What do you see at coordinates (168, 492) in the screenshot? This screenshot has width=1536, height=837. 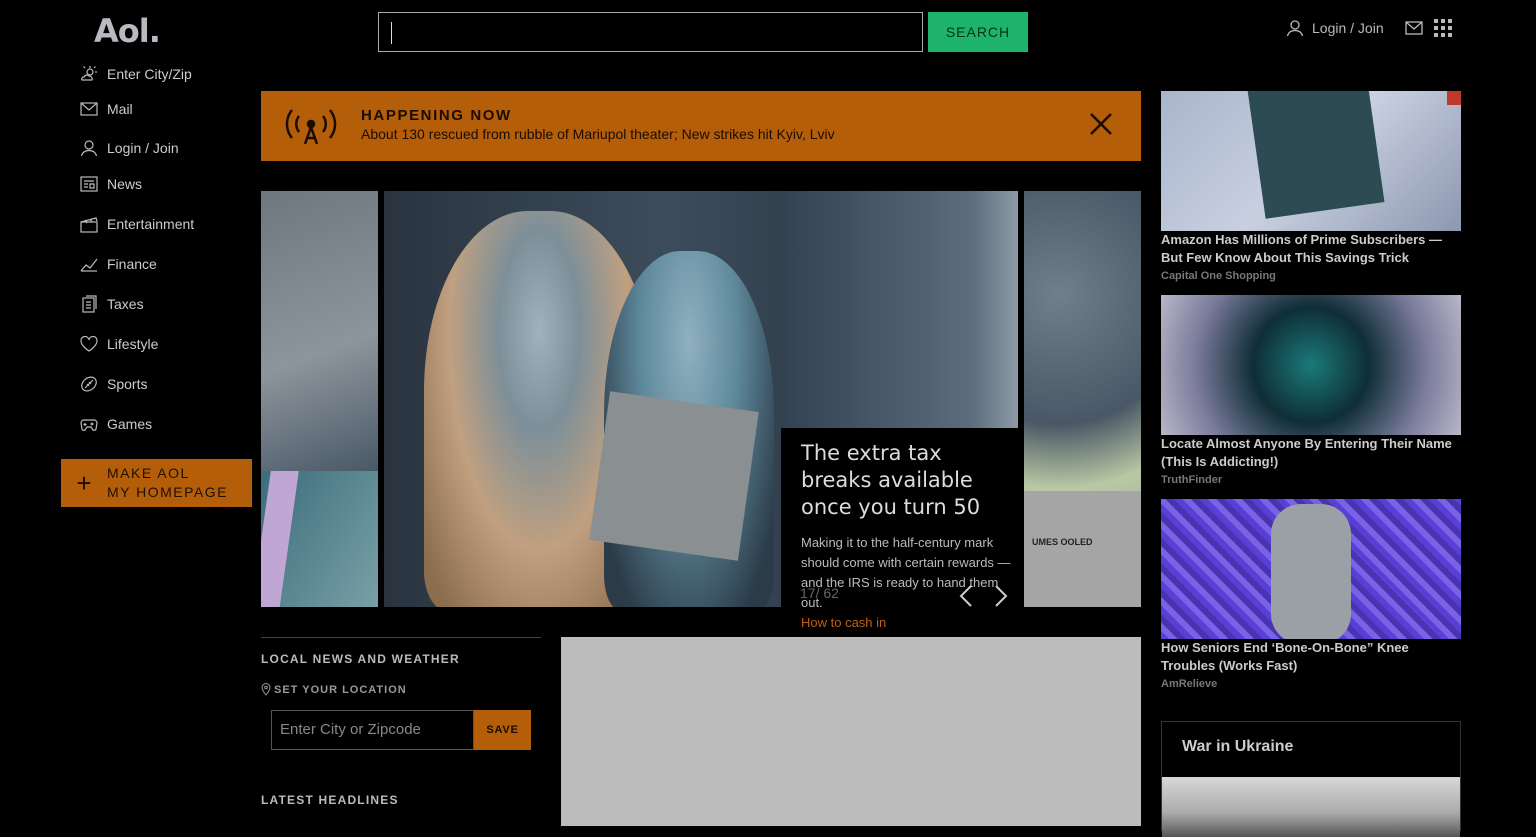 I see `homepage-line-2: MY HOMEPAGE` at bounding box center [168, 492].